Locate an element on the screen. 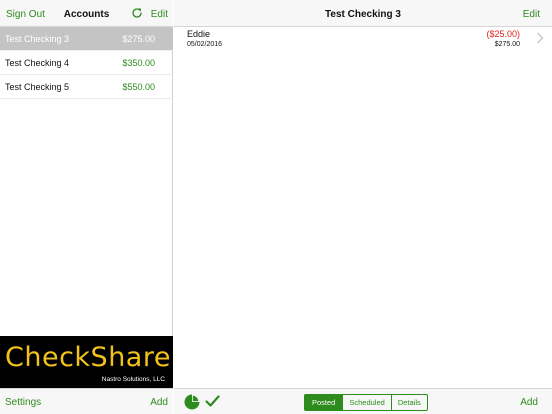 This screenshot has height=414, width=552. accounts-title: Accounts is located at coordinates (86, 14).